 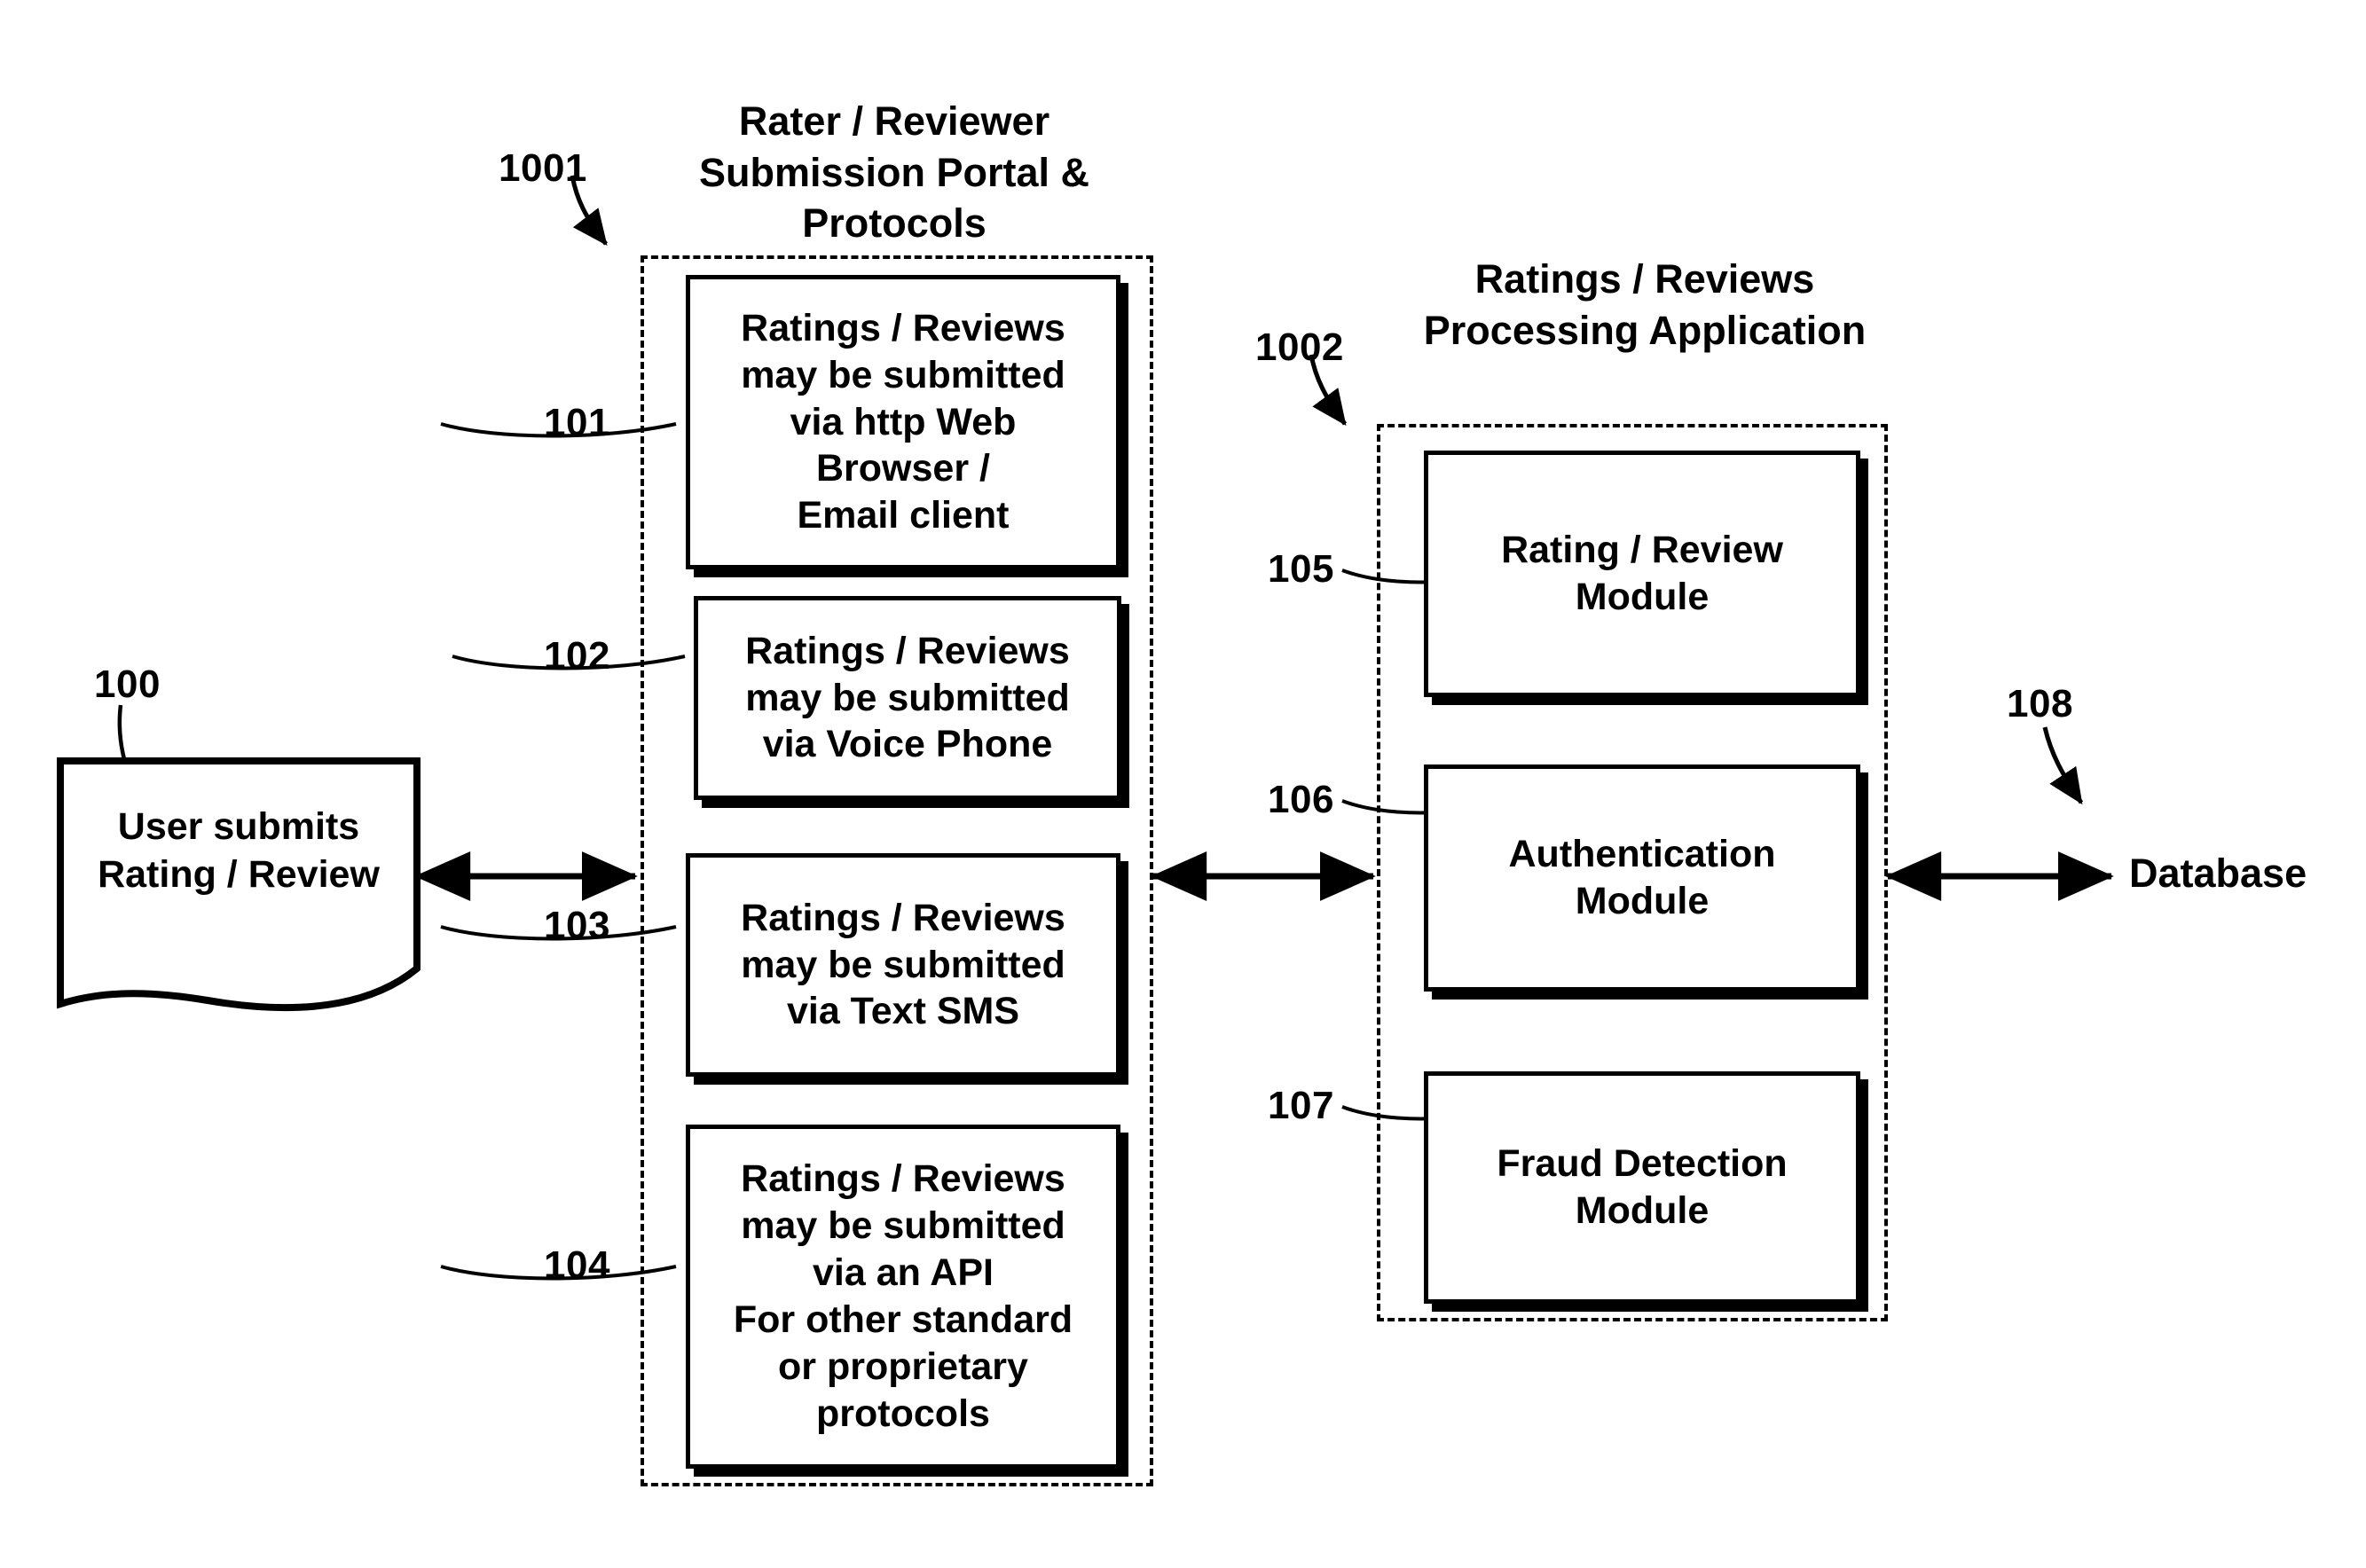 I want to click on ref-numeral-101: 101, so click(x=577, y=422).